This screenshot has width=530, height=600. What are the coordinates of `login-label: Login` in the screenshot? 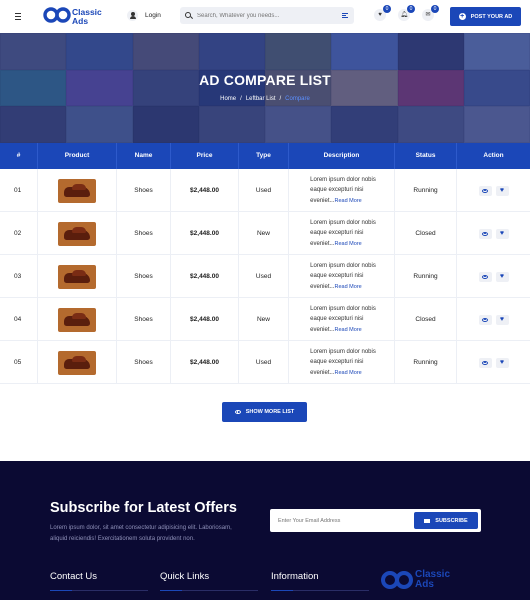 It's located at (153, 15).